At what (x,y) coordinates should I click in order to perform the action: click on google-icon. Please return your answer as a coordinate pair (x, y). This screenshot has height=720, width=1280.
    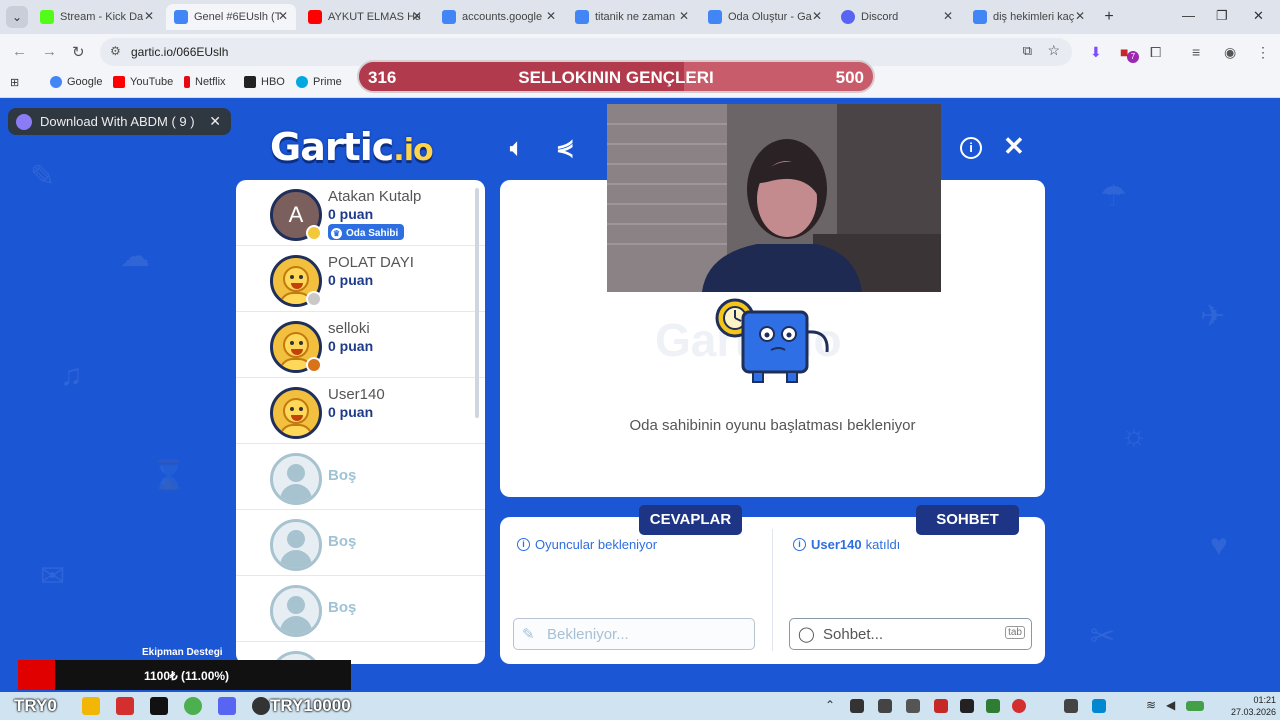
    Looking at the image, I should click on (715, 17).